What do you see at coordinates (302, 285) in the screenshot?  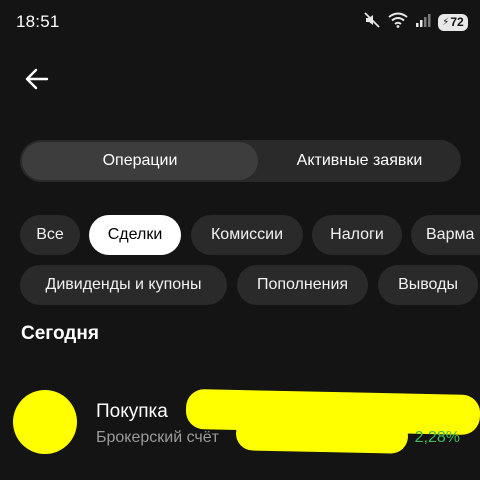 I see `filter-chip-deposits: Пополнения` at bounding box center [302, 285].